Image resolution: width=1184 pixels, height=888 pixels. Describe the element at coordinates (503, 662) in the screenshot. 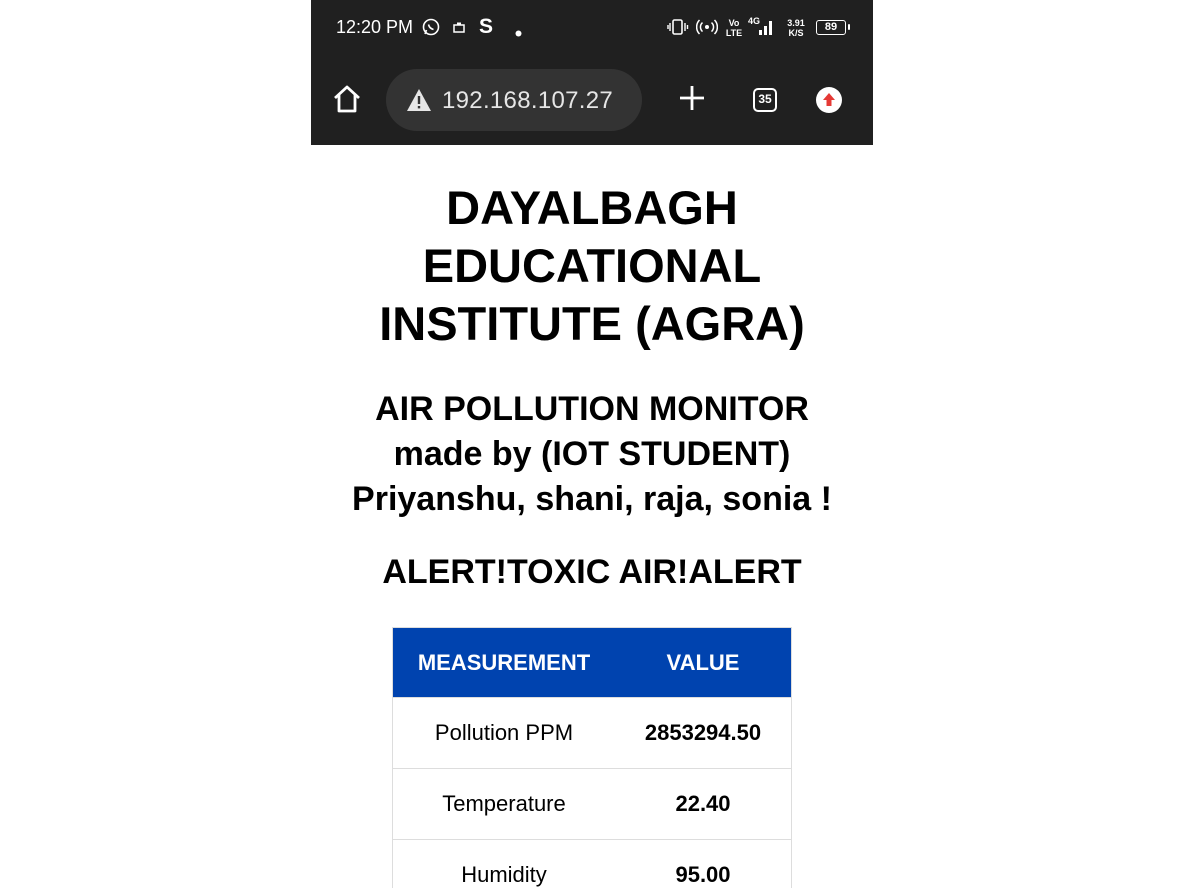

I see `column-header-measurement: MEASUREMENT` at that location.